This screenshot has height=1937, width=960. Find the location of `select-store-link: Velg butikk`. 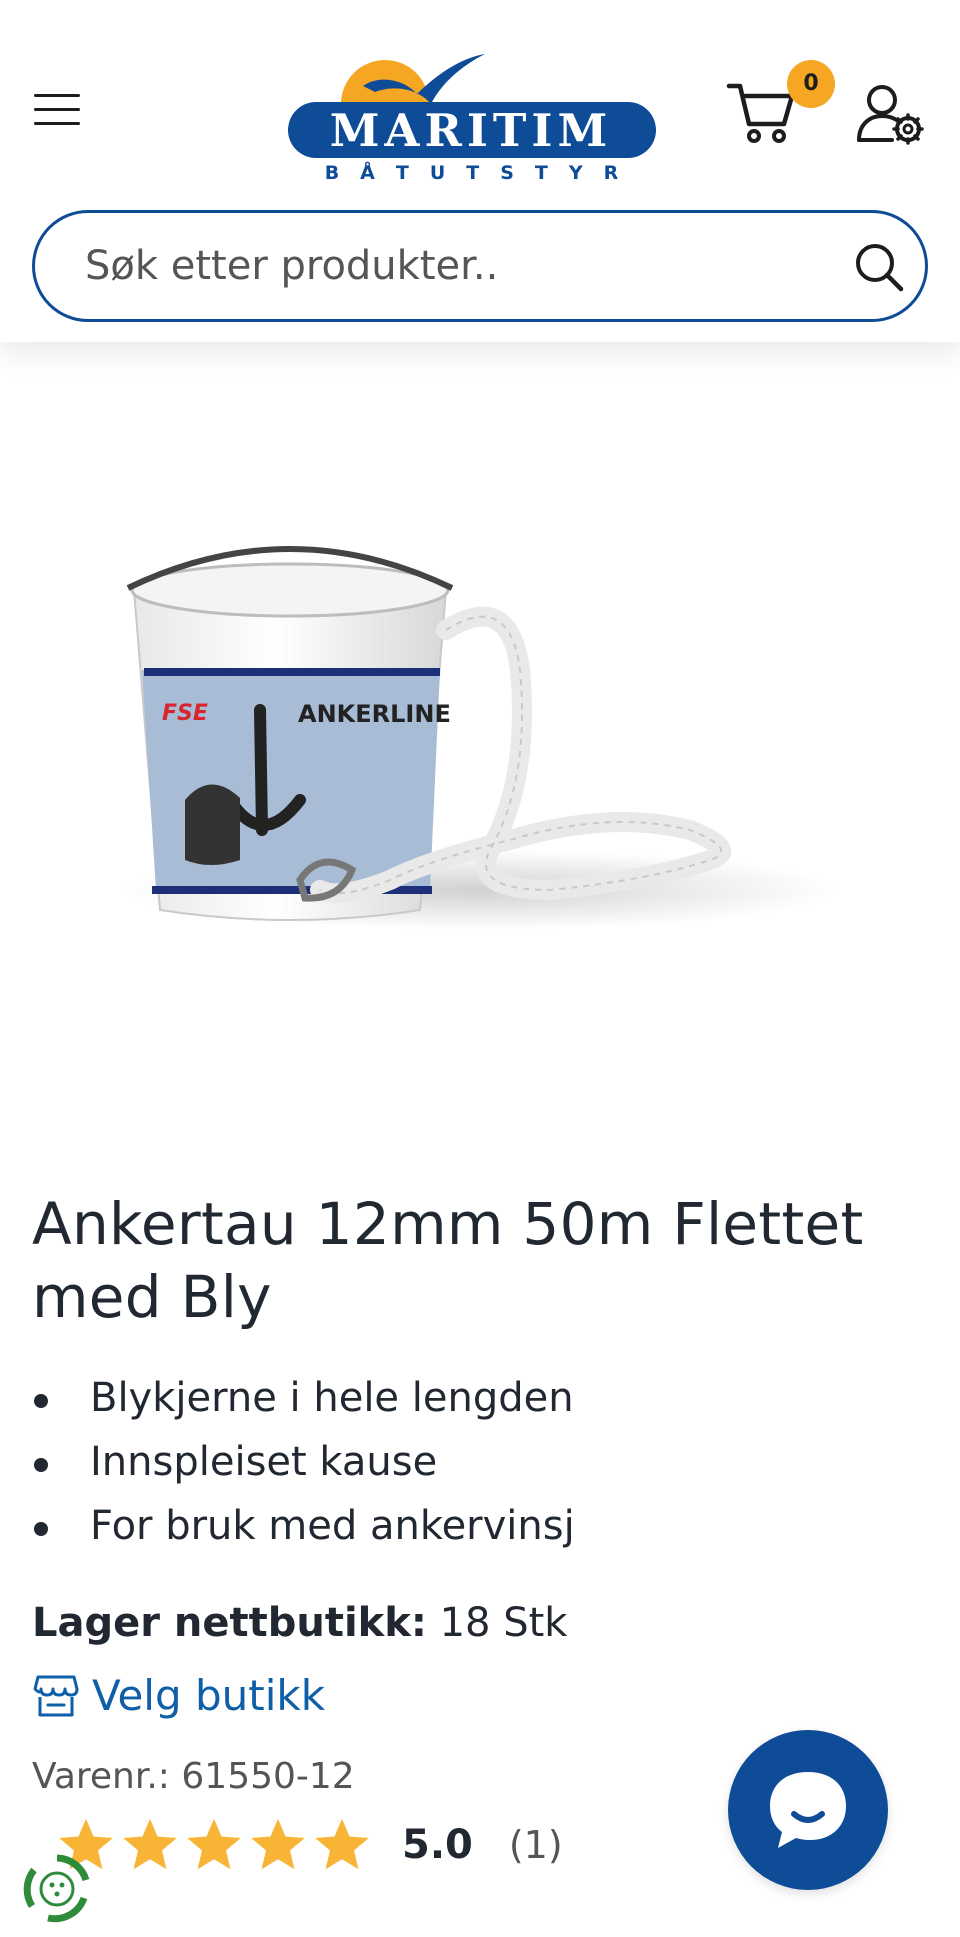

select-store-link: Velg butikk is located at coordinates (178, 1695).